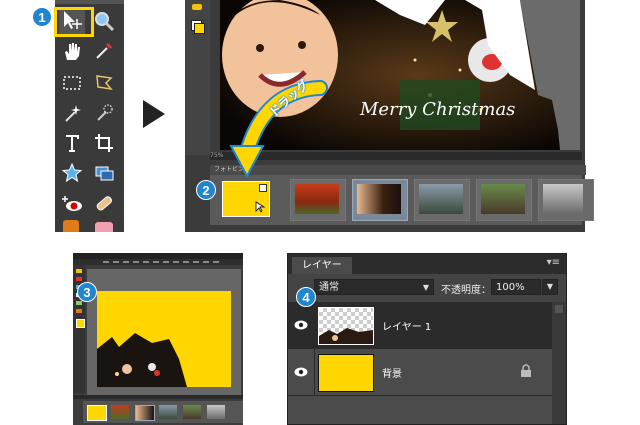 This screenshot has height=425, width=640. I want to click on right-arrow-icon, so click(154, 114).